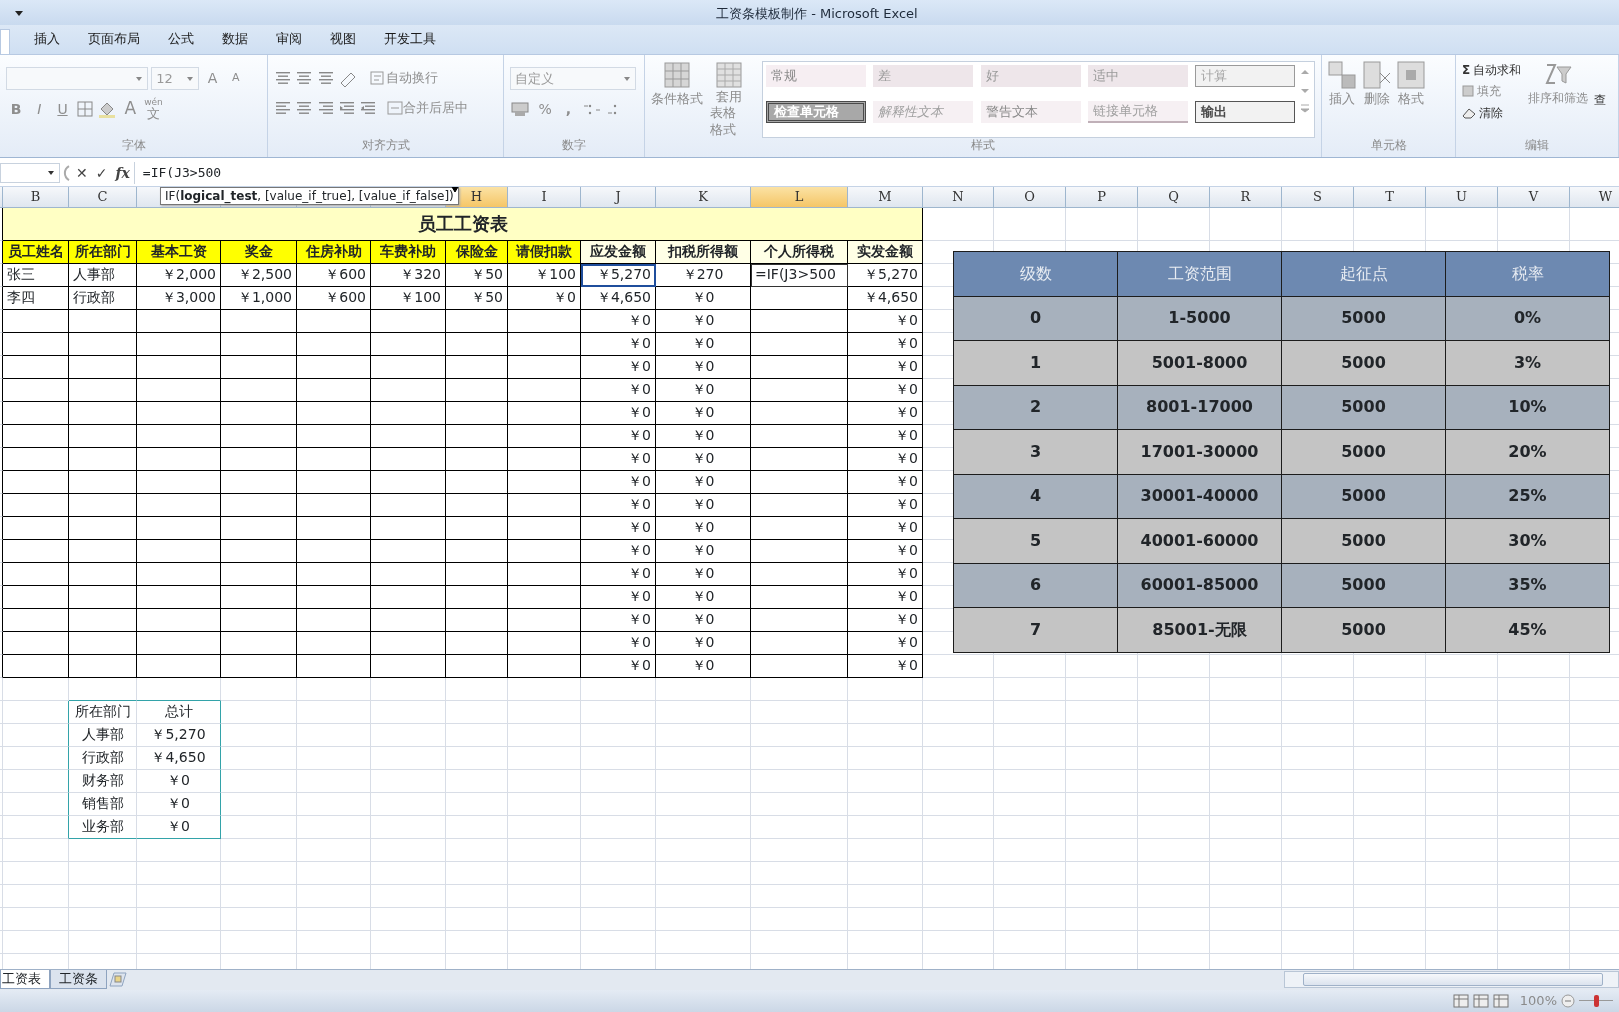 The width and height of the screenshot is (1619, 1012). What do you see at coordinates (133, 145) in the screenshot?
I see `group-label: 字体` at bounding box center [133, 145].